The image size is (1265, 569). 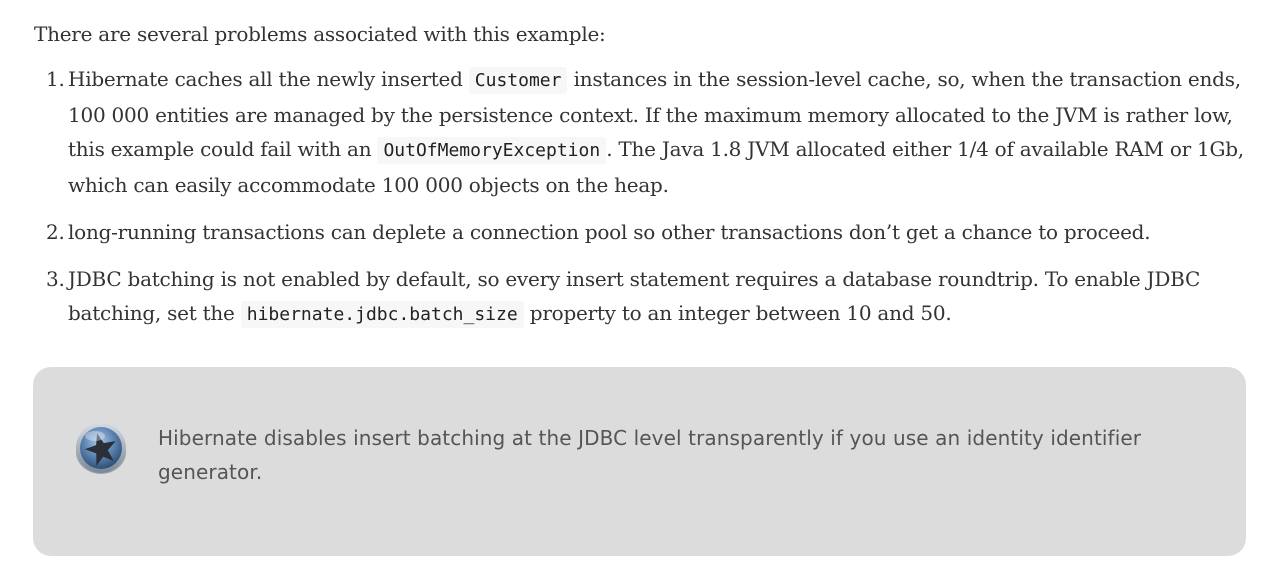 I want to click on list-item-number: 2., so click(x=55, y=232).